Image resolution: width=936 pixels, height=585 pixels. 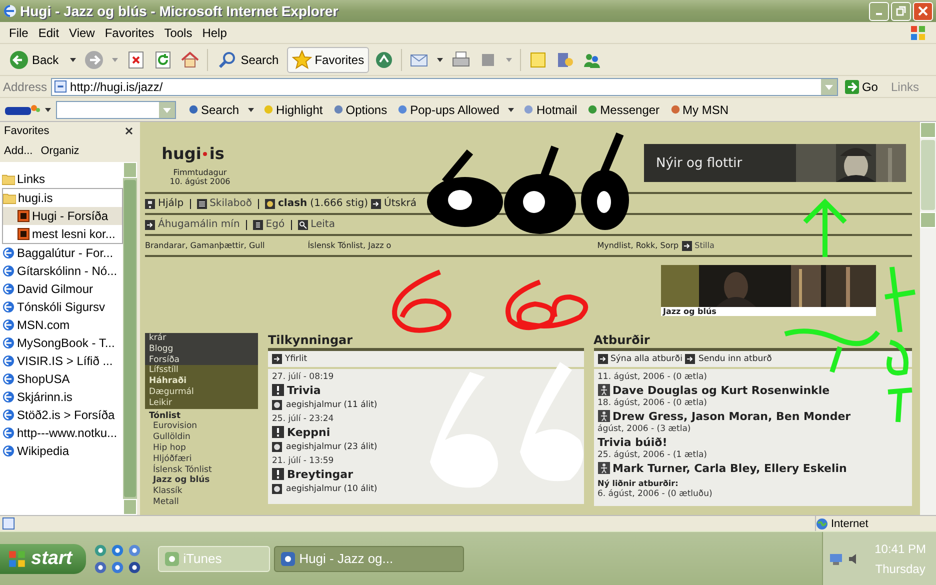 I want to click on menu-item: File, so click(x=19, y=33).